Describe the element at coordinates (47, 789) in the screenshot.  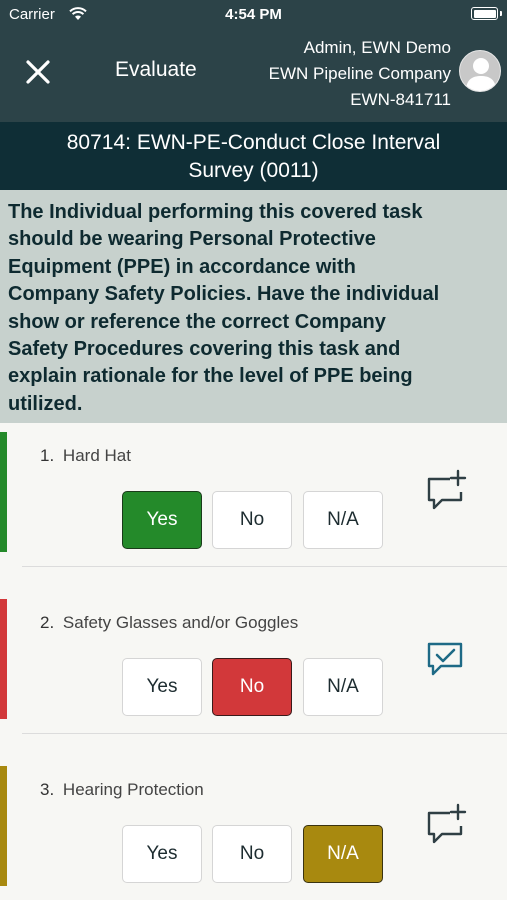
I see `item-number: 3.` at that location.